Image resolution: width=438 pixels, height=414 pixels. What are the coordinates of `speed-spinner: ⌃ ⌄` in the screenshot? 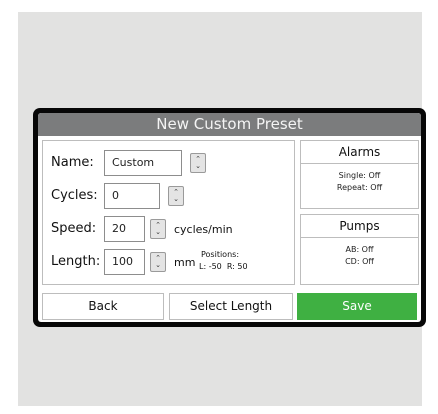 It's located at (158, 229).